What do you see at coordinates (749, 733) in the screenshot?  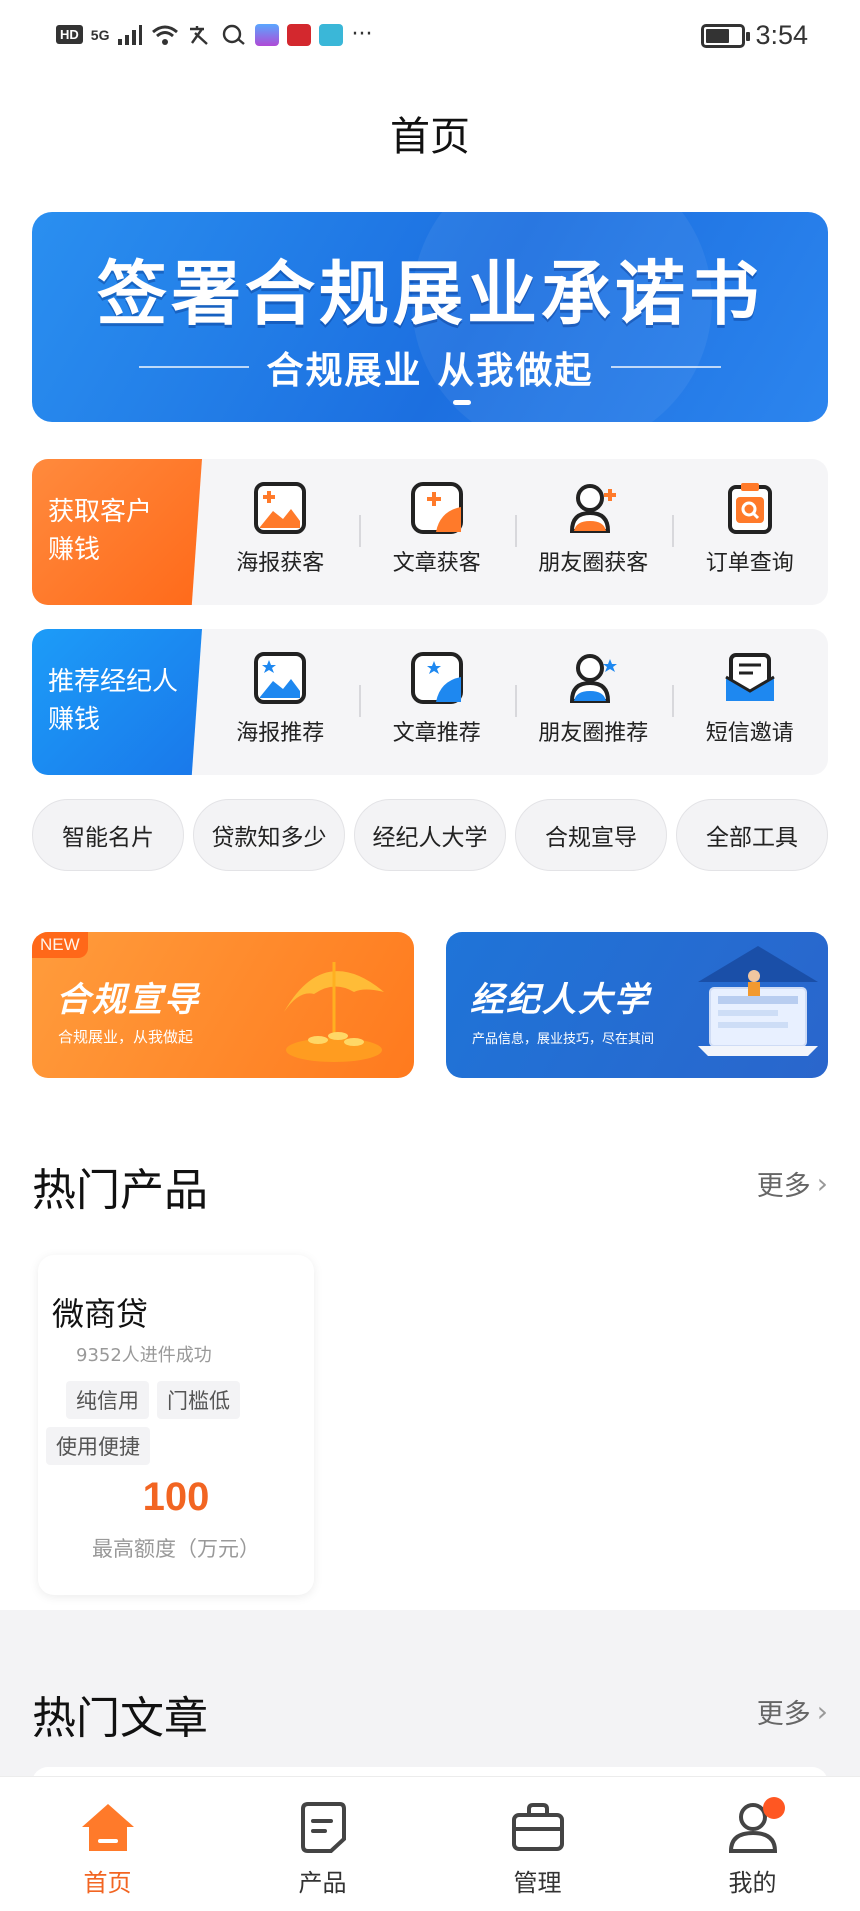 I see `item-label: 短信邀请` at bounding box center [749, 733].